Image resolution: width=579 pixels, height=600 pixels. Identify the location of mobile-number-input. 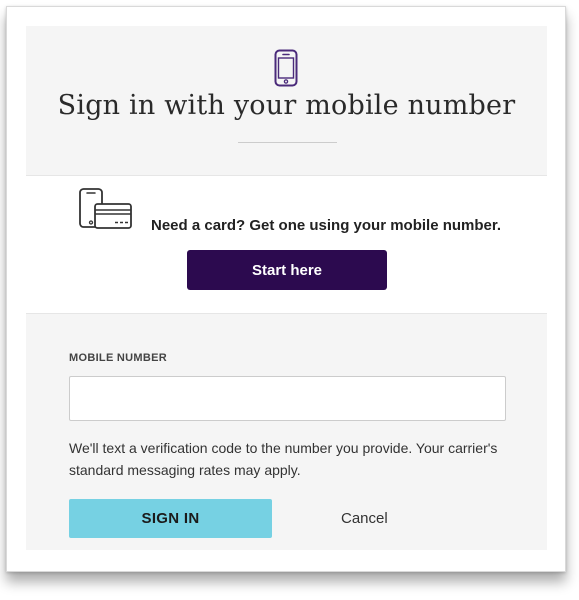
(287, 398).